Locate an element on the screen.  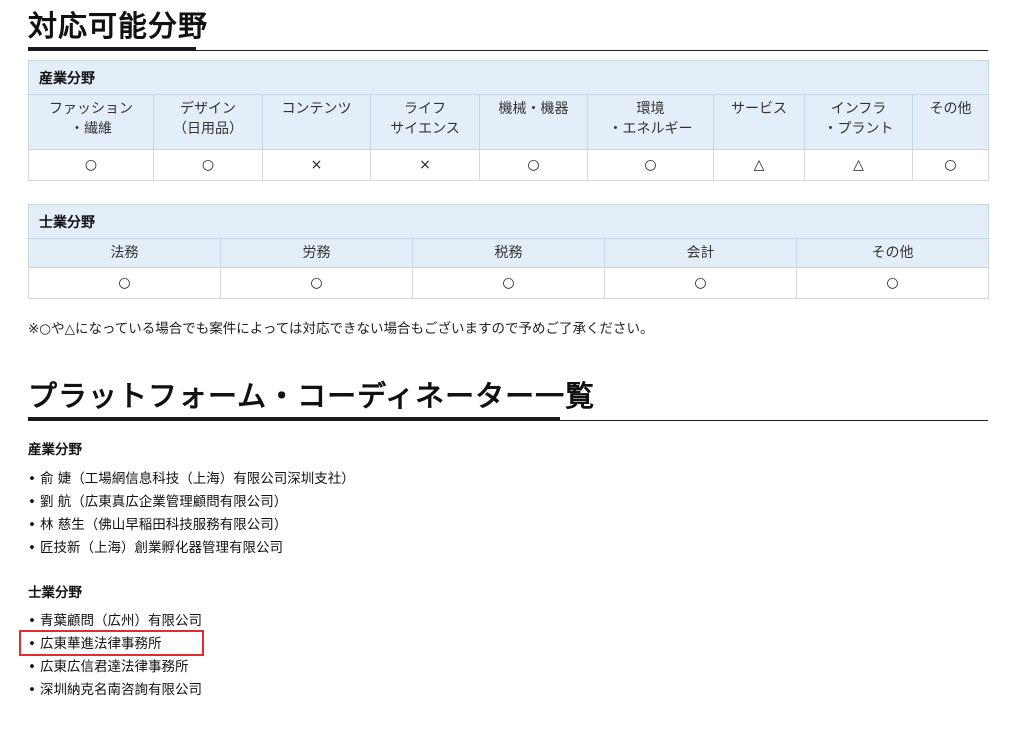
industry-header-cell: サービス is located at coordinates (759, 122).